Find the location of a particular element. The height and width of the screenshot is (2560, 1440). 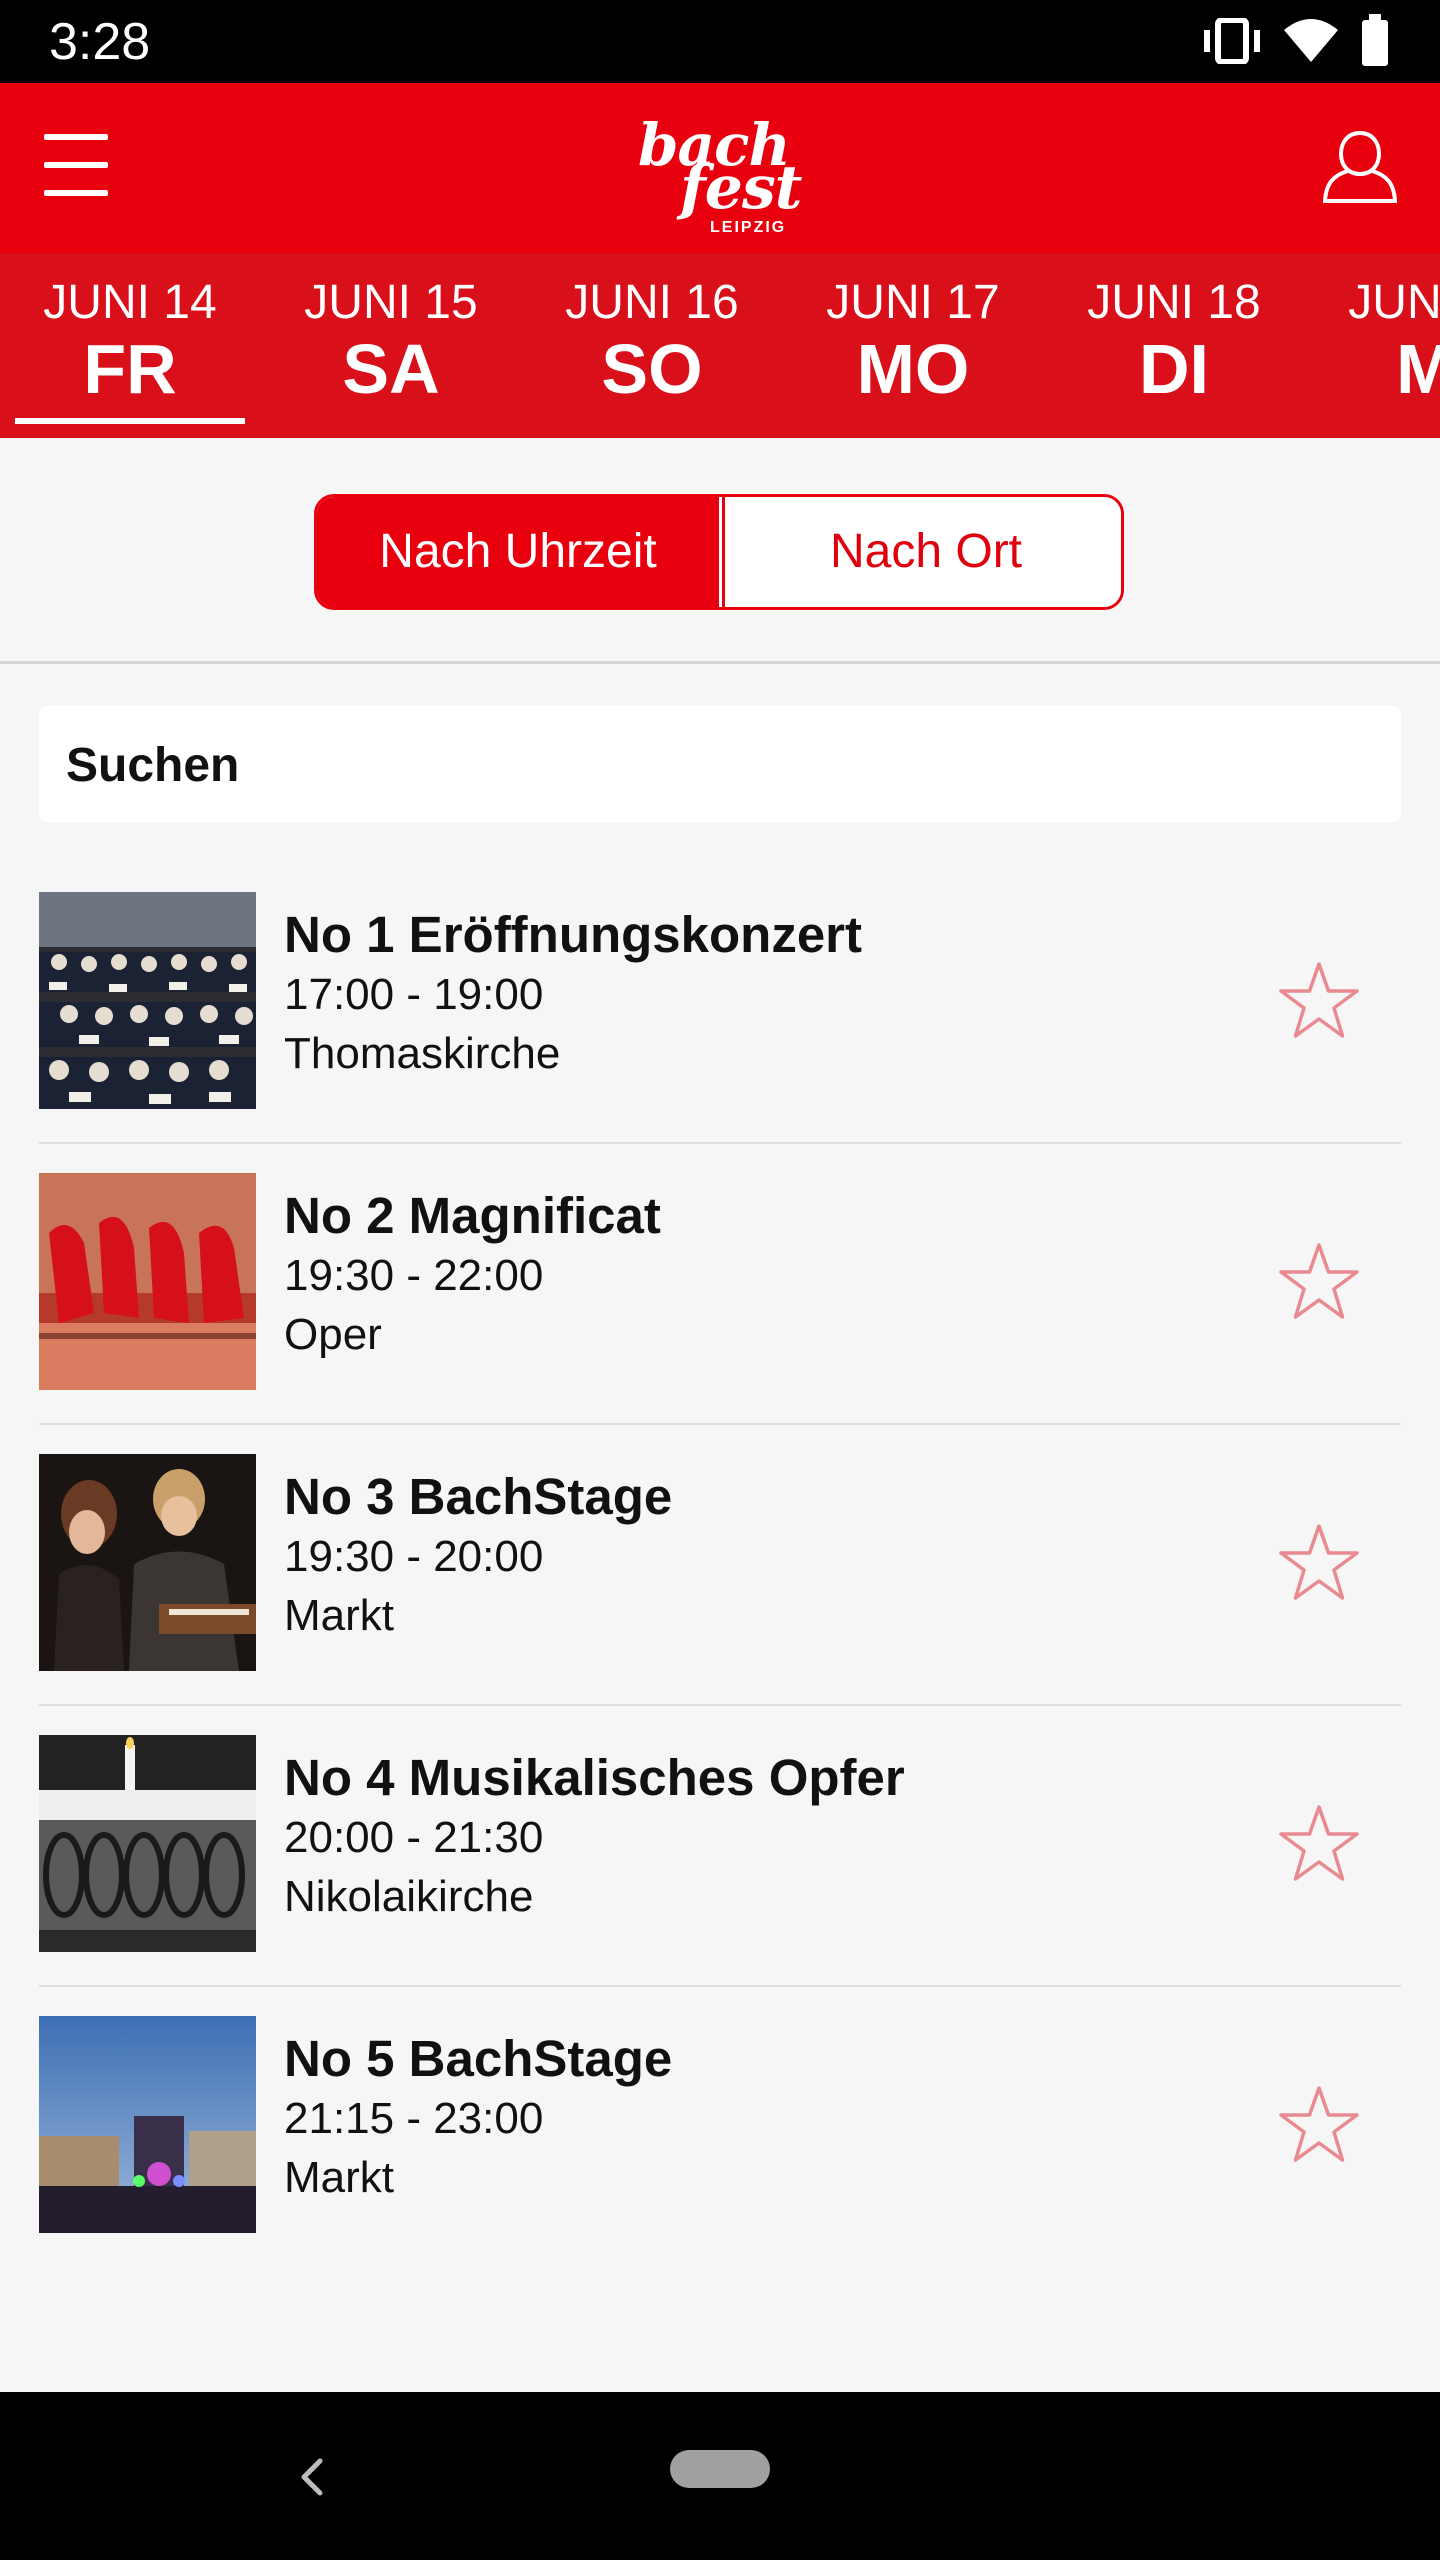

back-chevron-icon is located at coordinates (310, 2477).